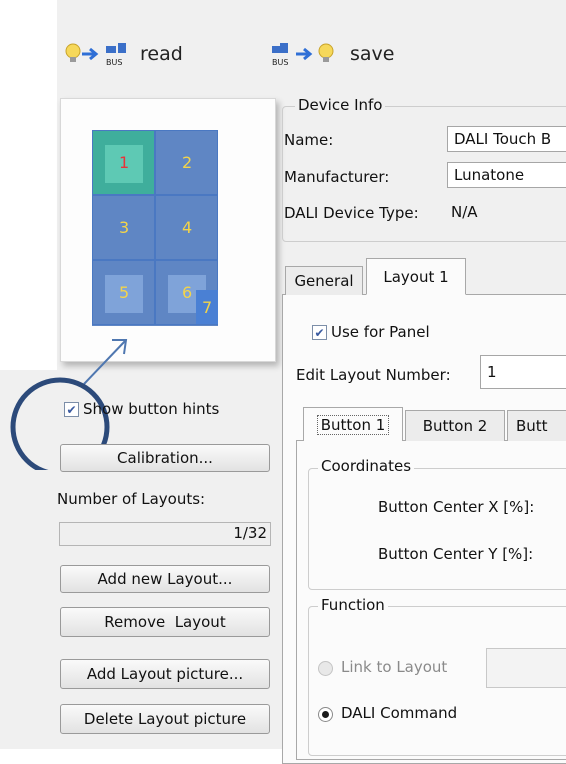 This screenshot has width=566, height=764. What do you see at coordinates (366, 466) in the screenshot?
I see `coordinates-title: Coordinates` at bounding box center [366, 466].